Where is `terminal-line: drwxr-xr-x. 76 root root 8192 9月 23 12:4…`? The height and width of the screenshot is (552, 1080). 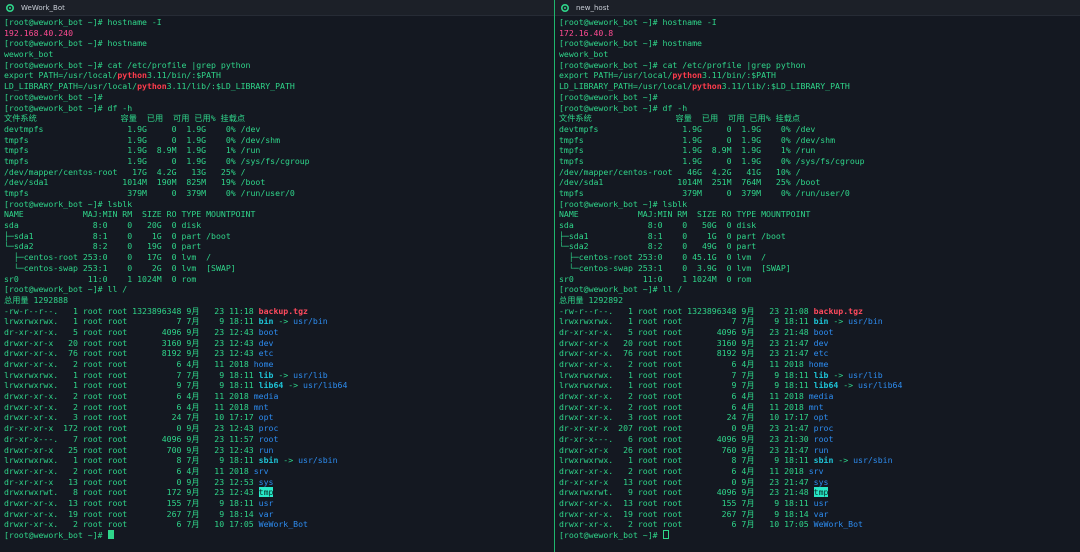
terminal-line: drwxr-xr-x. 76 root root 8192 9月 23 12:4… is located at coordinates (278, 353).